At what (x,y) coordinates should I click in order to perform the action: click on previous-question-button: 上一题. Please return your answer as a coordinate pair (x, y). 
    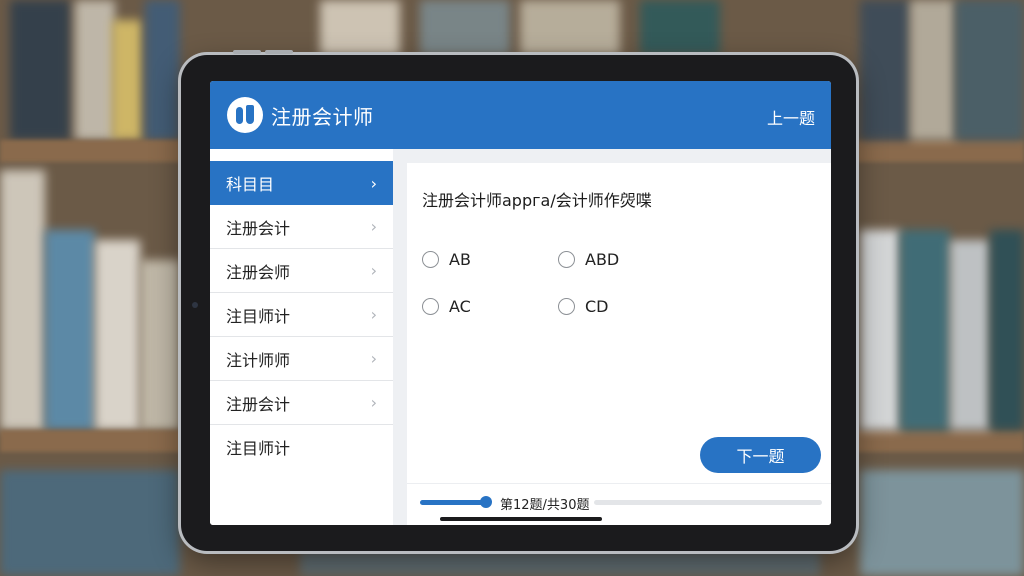
    Looking at the image, I should click on (791, 117).